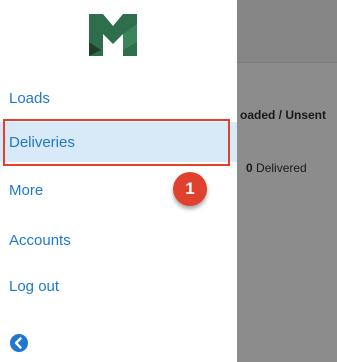 The width and height of the screenshot is (337, 362). What do you see at coordinates (281, 168) in the screenshot?
I see `count-label: Delivered` at bounding box center [281, 168].